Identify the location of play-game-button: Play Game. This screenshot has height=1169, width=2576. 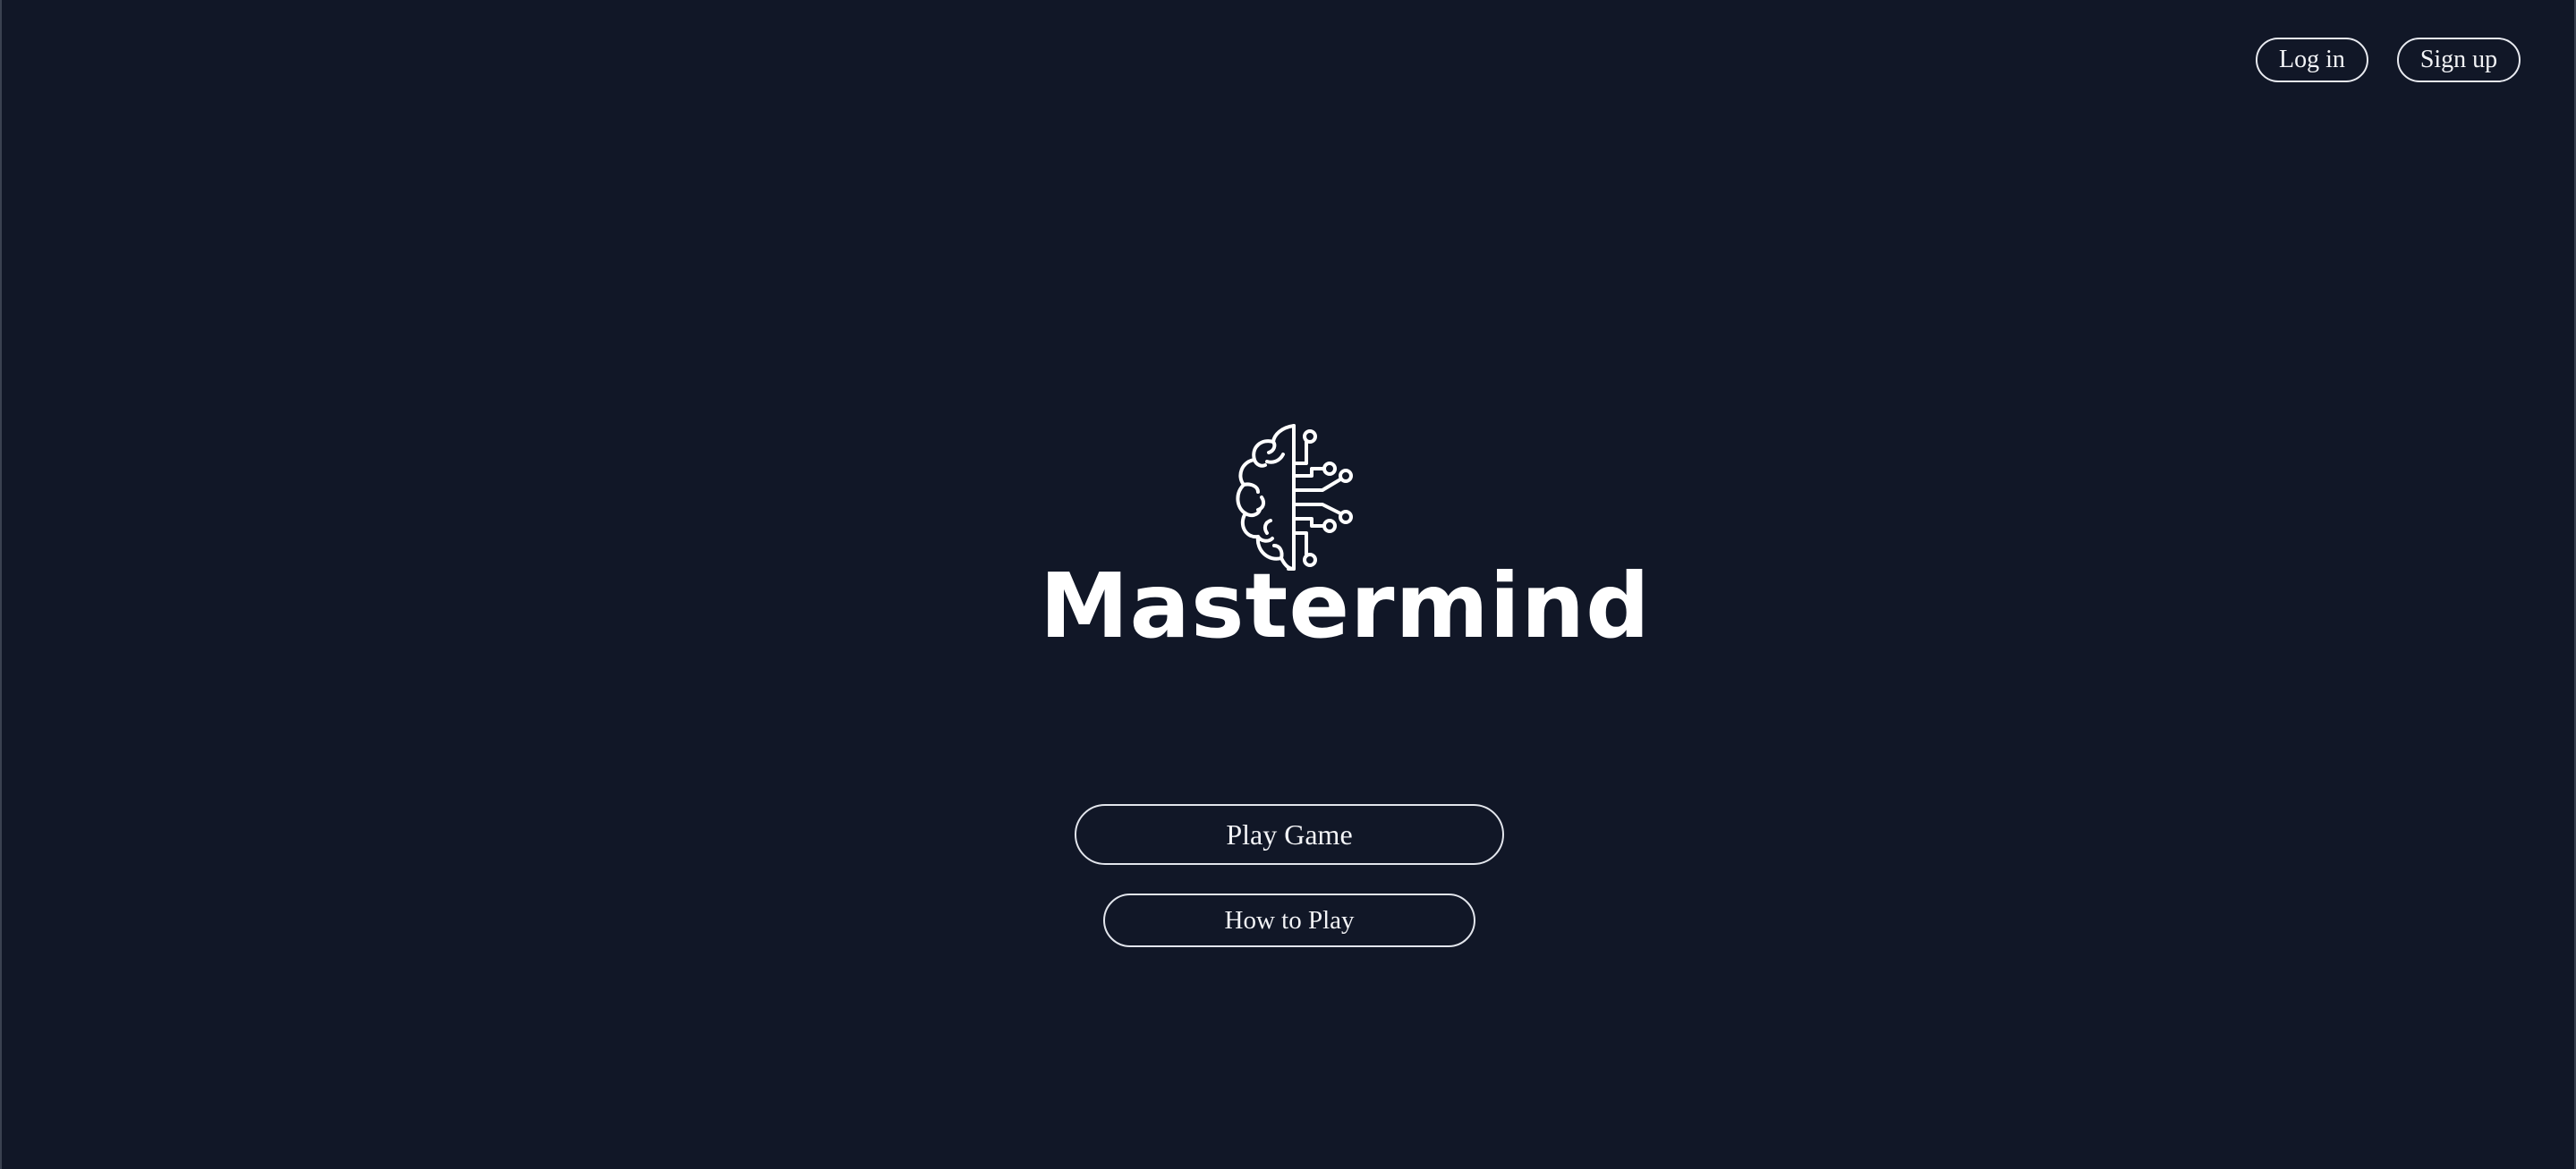
(1289, 835).